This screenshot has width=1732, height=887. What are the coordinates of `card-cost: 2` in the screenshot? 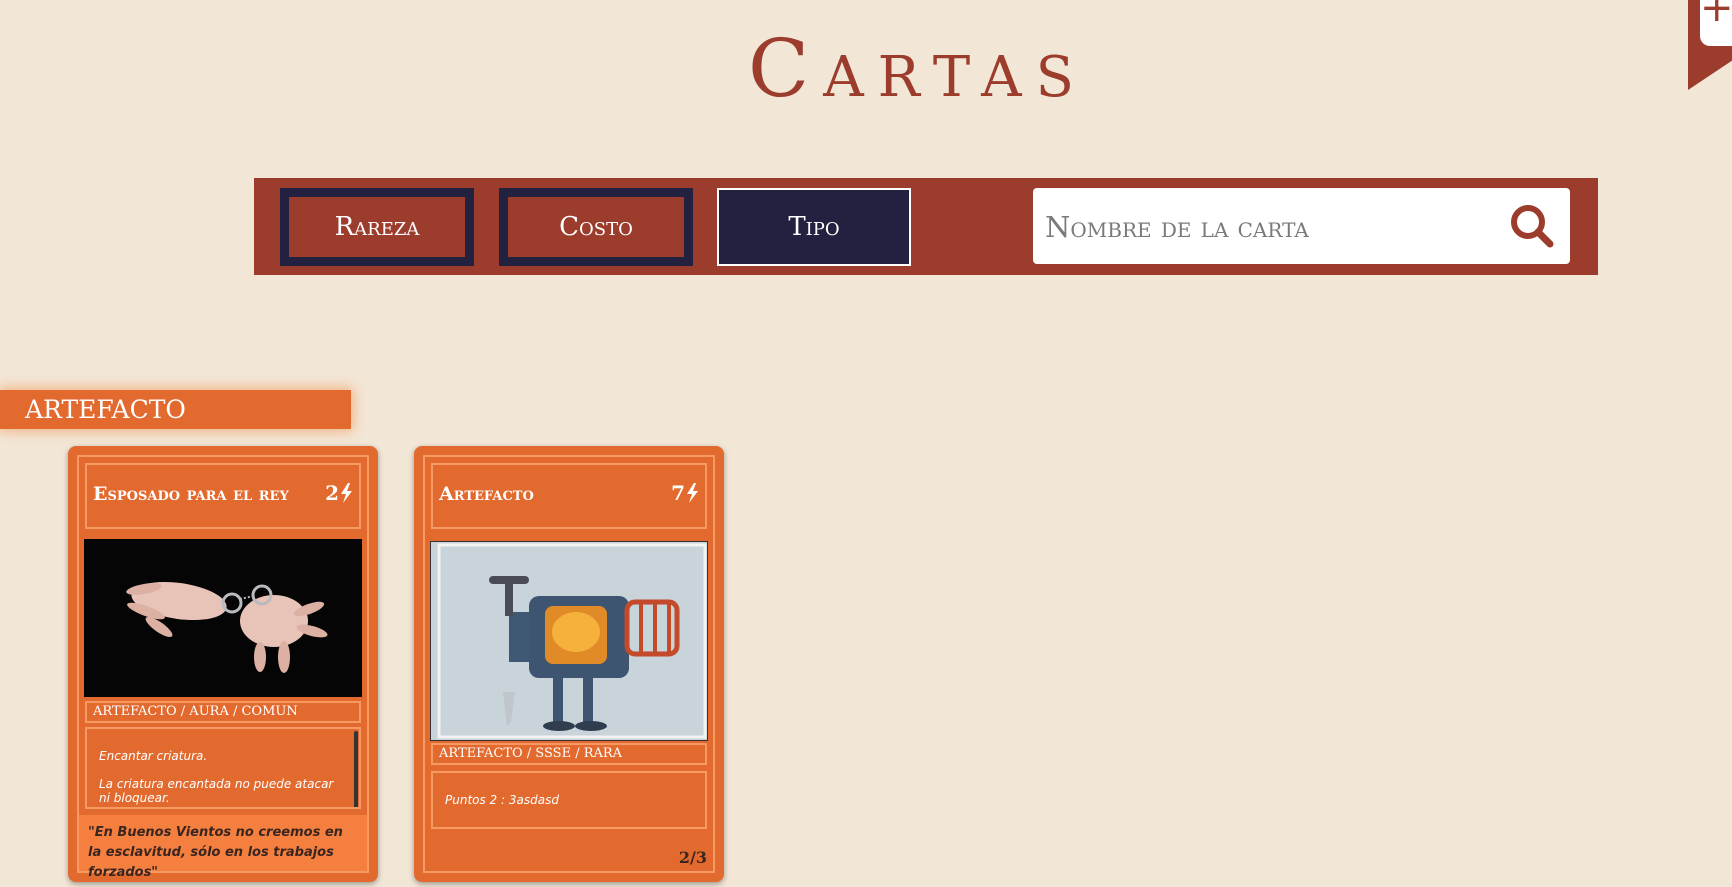 It's located at (339, 493).